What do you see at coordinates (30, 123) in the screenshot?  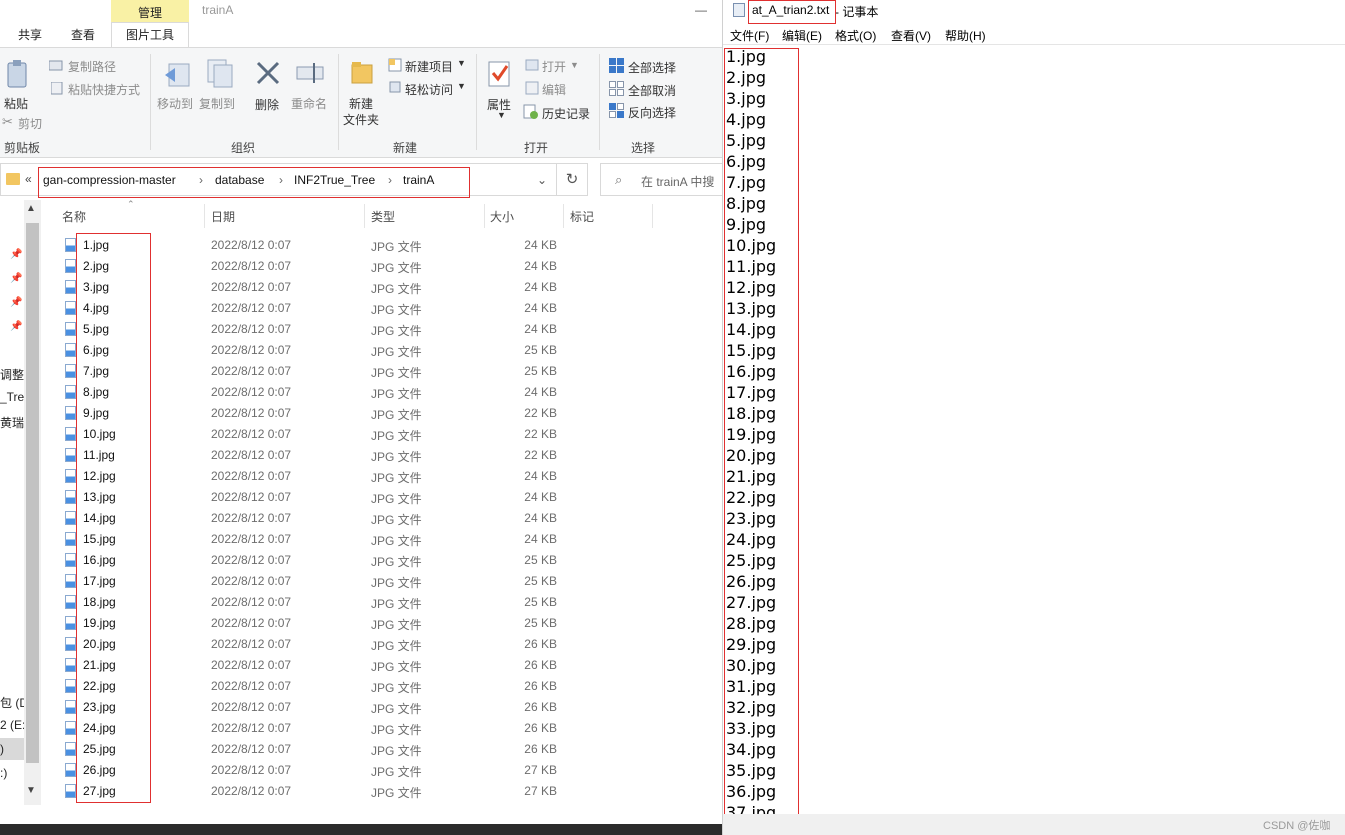 I see `cut-button: 剪切` at bounding box center [30, 123].